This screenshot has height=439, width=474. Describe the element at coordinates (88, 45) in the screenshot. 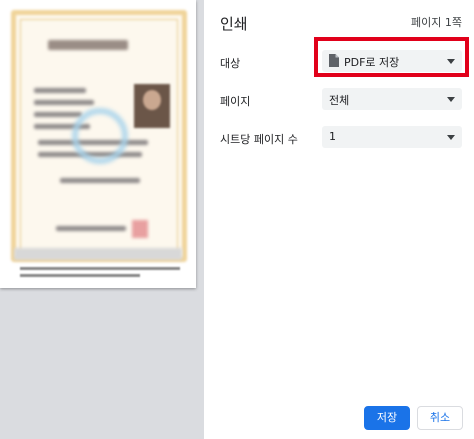

I see `certificate-title-blurred` at that location.